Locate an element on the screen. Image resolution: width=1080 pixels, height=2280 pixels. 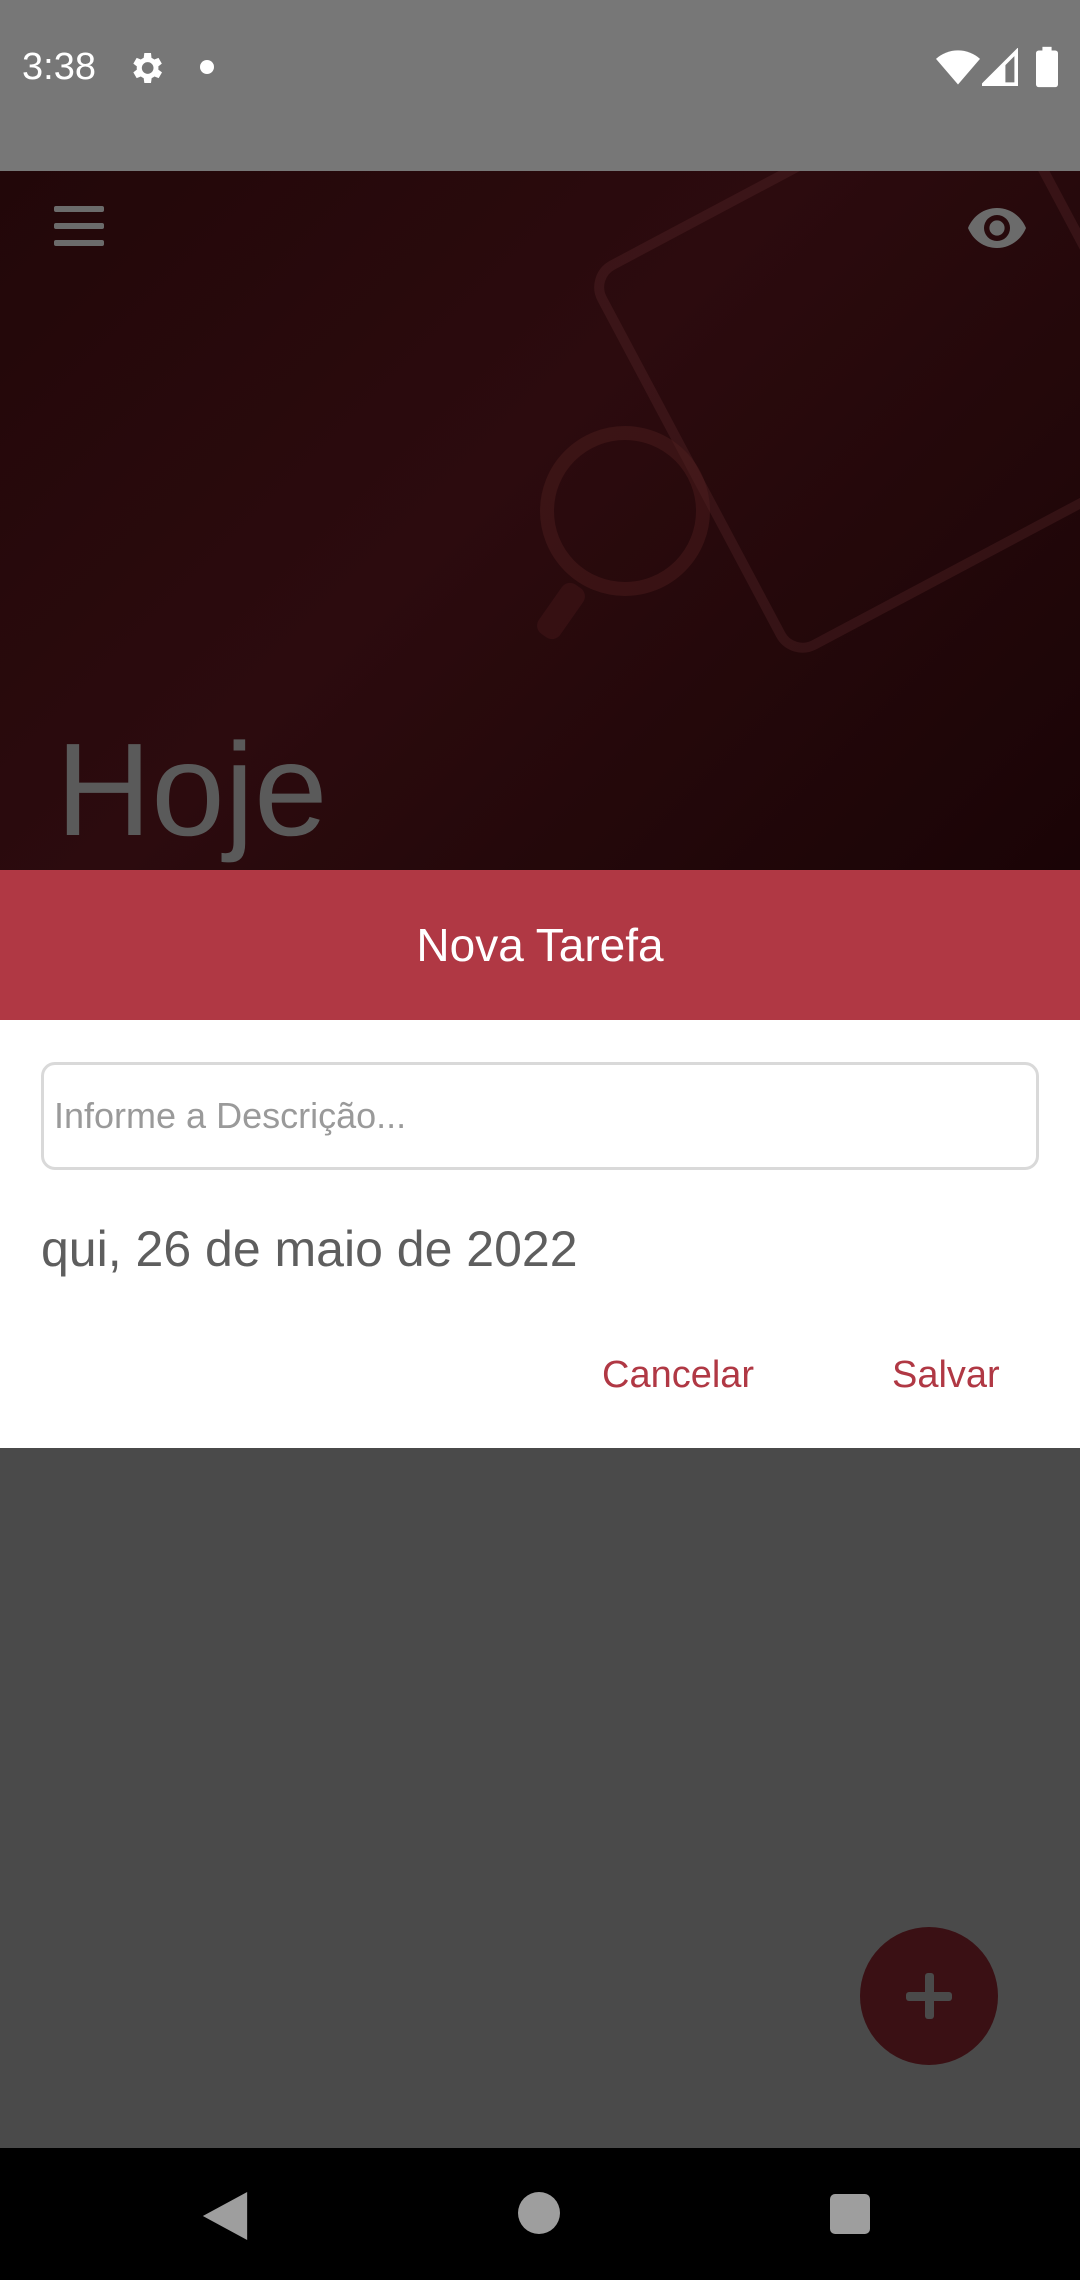
notification-dot-icon is located at coordinates (207, 67).